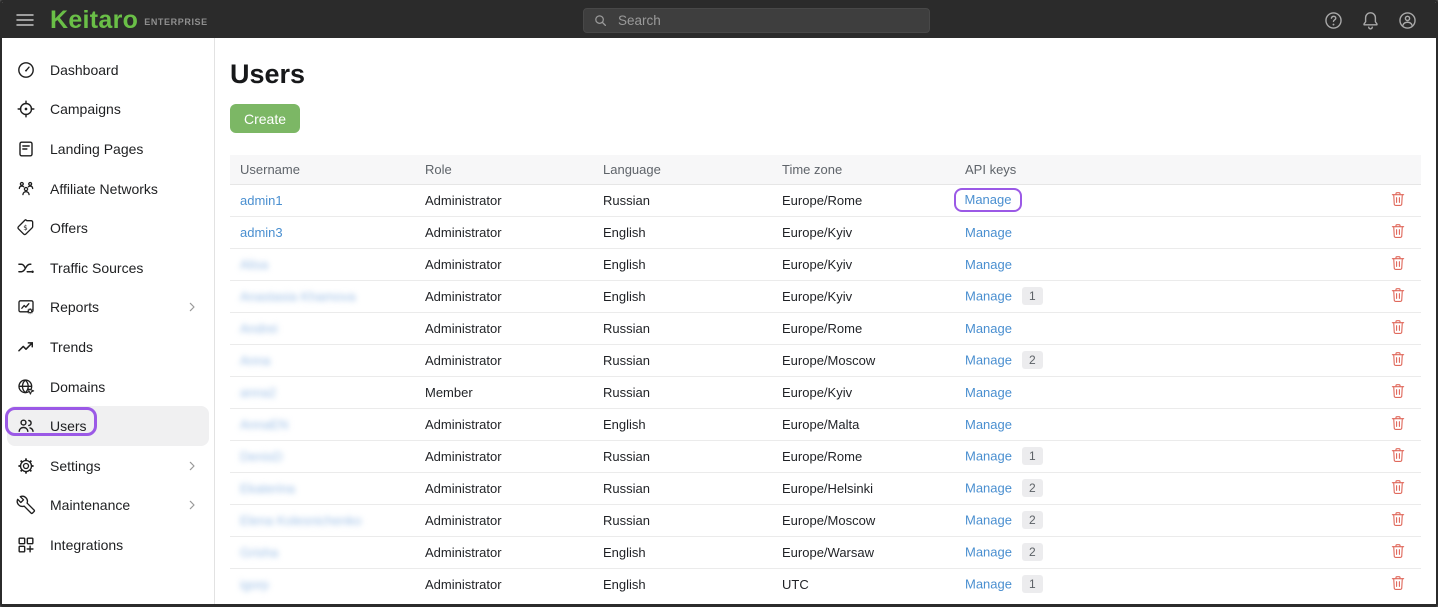 The width and height of the screenshot is (1438, 607). I want to click on api-keys-count-badge: 1, so click(1032, 456).